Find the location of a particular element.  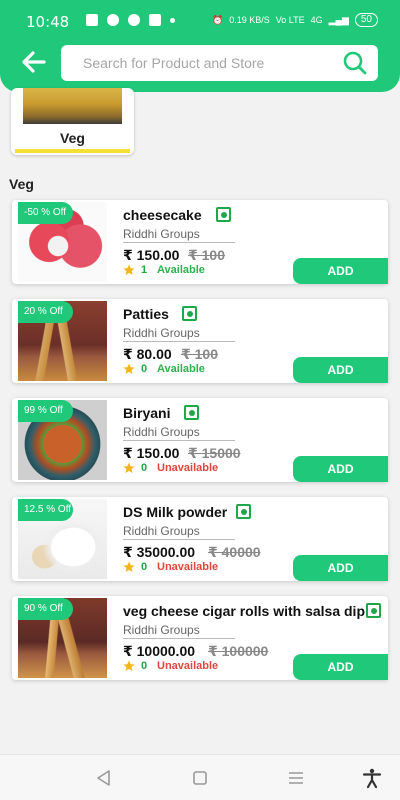

triangle-back-icon is located at coordinates (104, 778).